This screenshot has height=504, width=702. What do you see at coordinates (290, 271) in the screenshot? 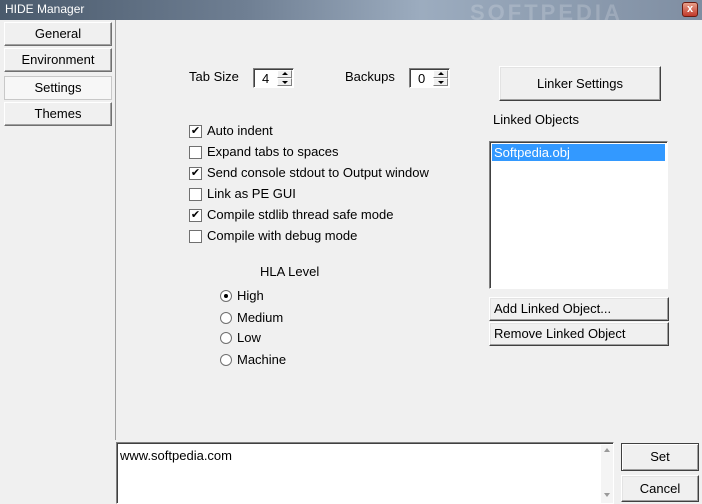
I see `hla-level-label: HLA Level` at bounding box center [290, 271].